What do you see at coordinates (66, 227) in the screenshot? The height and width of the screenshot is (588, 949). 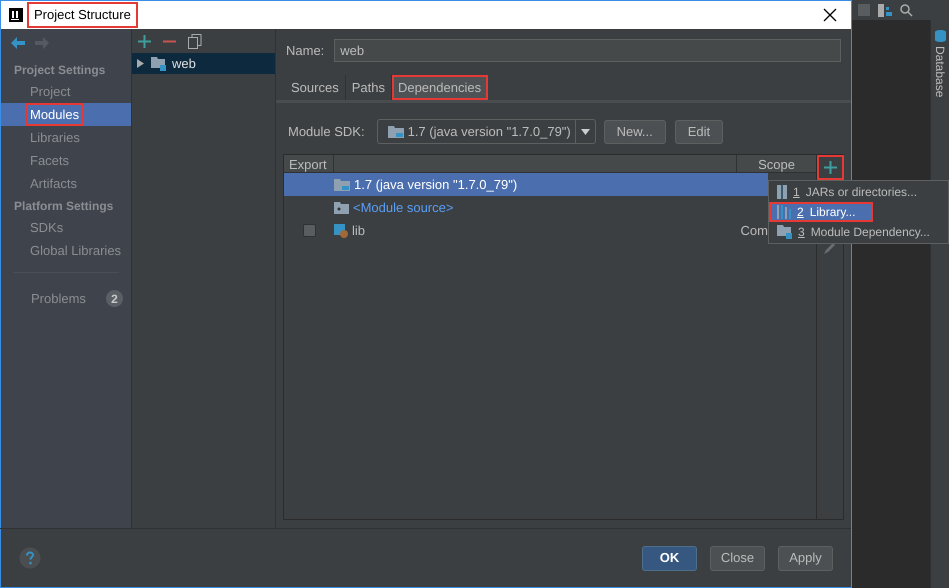 I see `sidebar-item: SDKs` at bounding box center [66, 227].